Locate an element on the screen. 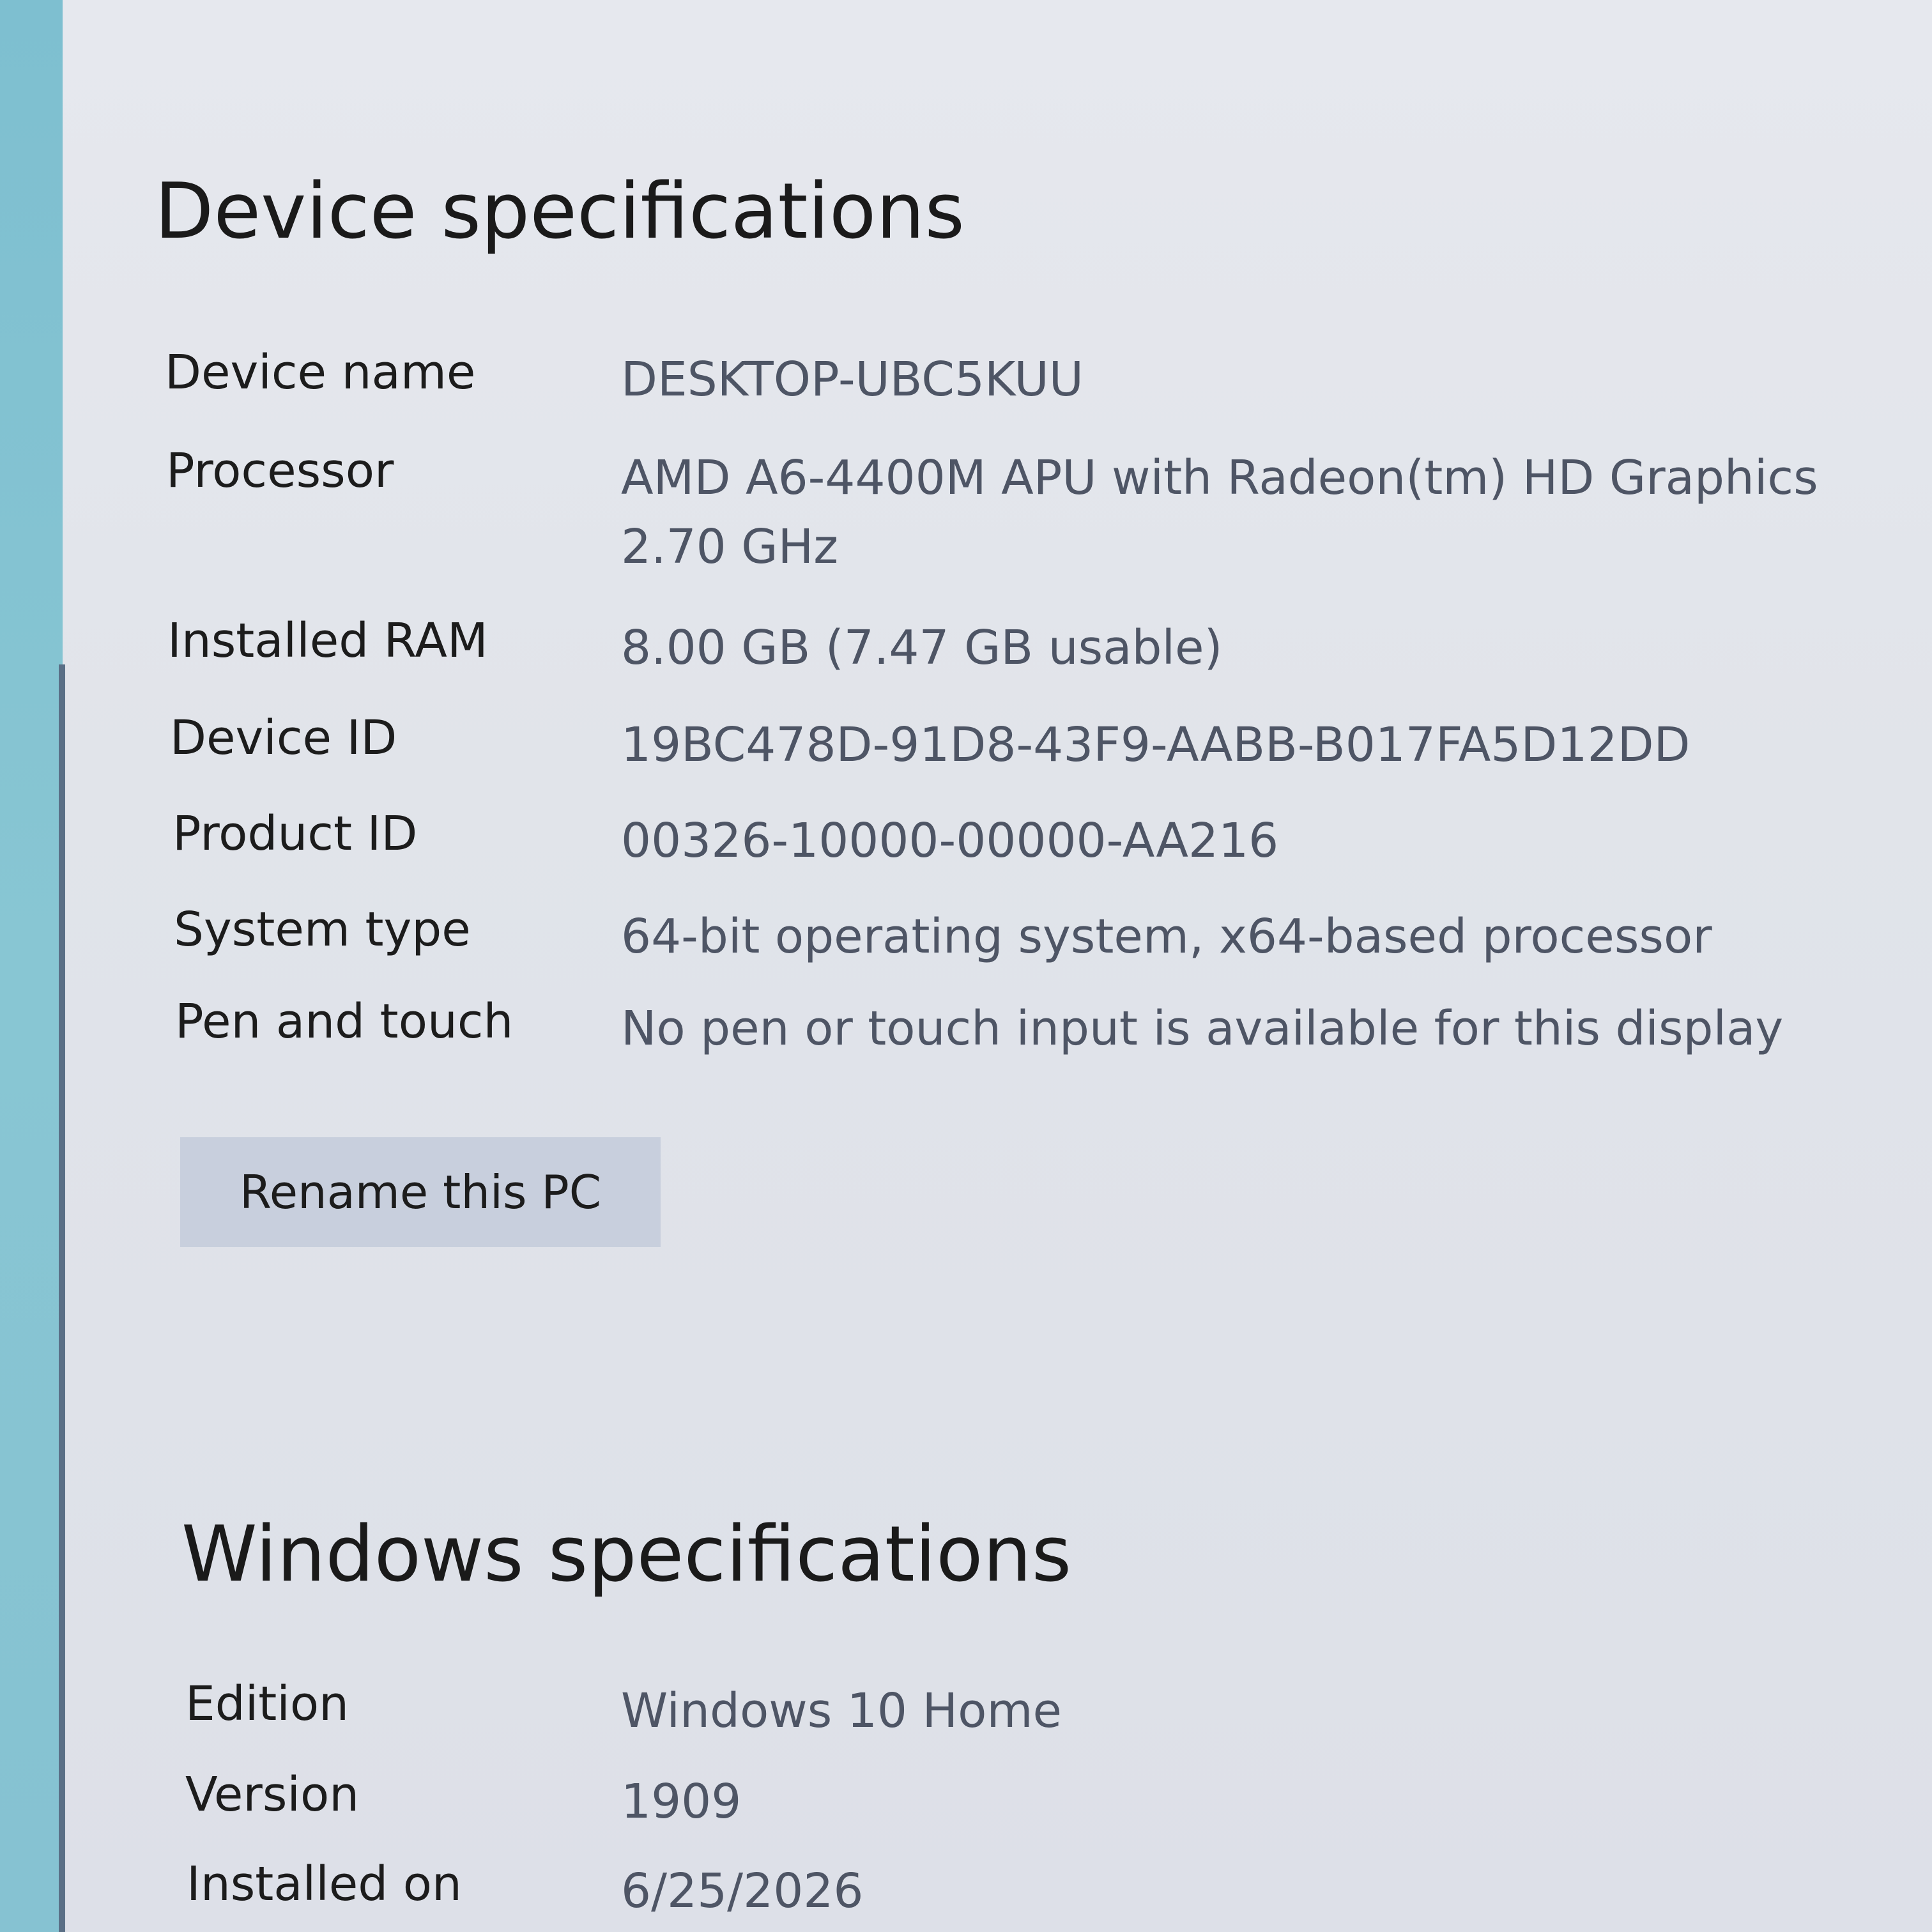 Image resolution: width=1932 pixels, height=1932 pixels. system-type-label: System type is located at coordinates (322, 929).